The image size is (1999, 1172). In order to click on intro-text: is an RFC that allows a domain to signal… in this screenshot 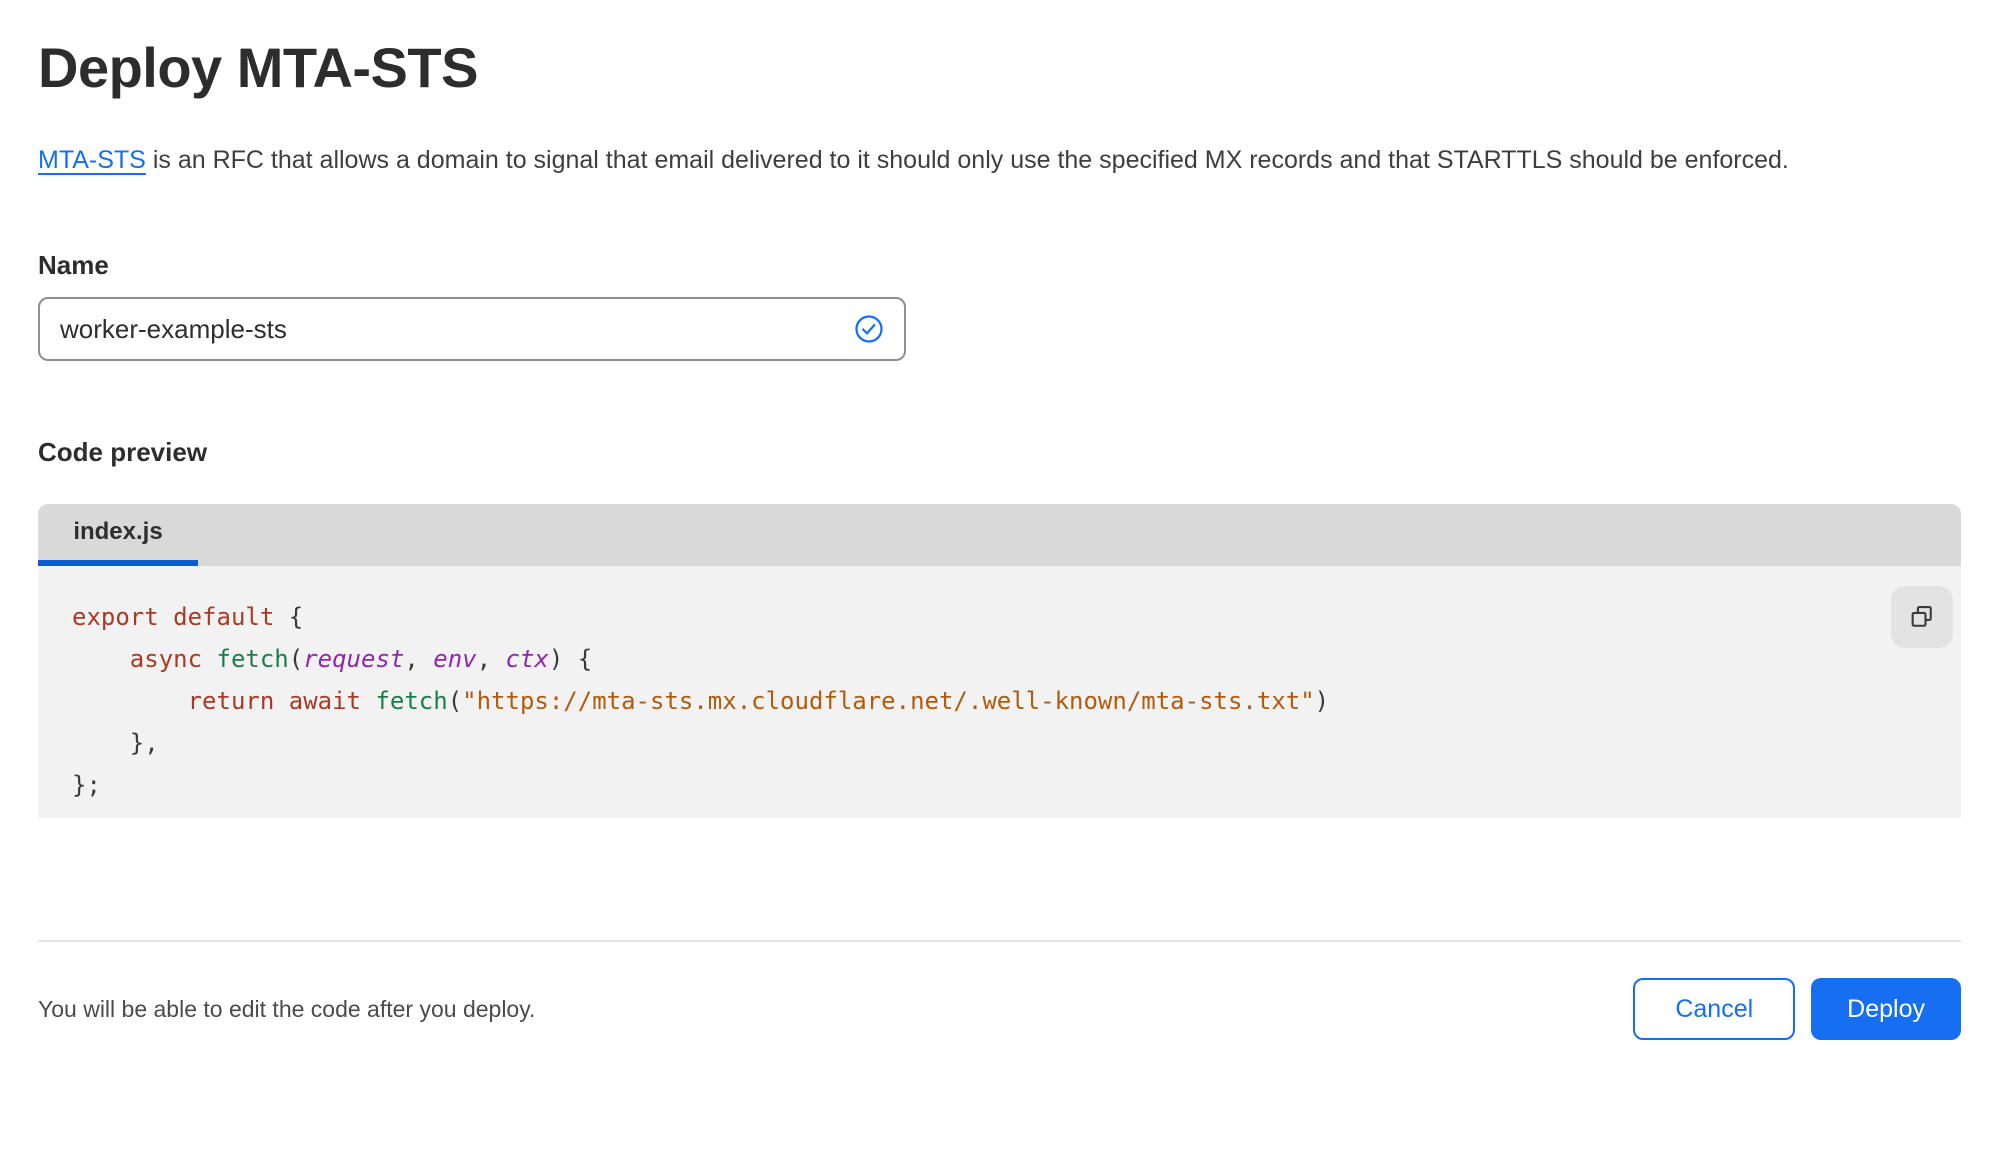, I will do `click(967, 160)`.